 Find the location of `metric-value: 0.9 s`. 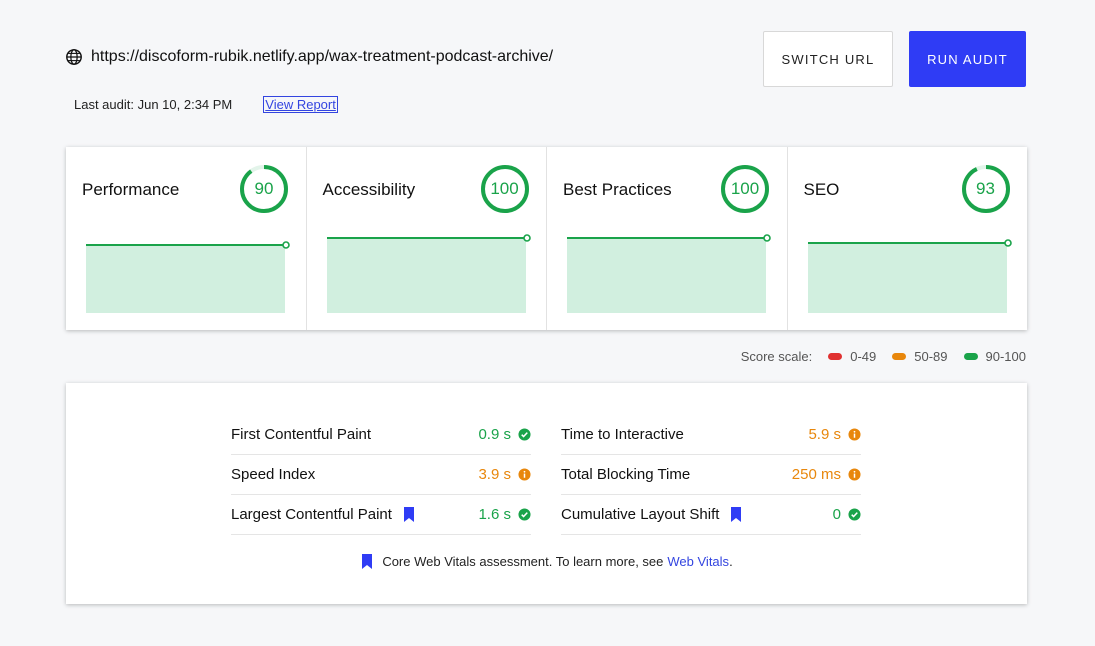

metric-value: 0.9 s is located at coordinates (494, 434).